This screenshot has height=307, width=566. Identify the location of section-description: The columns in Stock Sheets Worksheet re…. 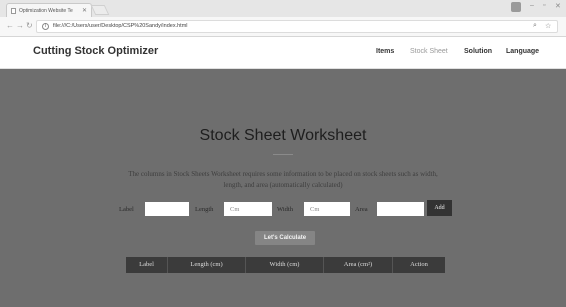
(283, 179).